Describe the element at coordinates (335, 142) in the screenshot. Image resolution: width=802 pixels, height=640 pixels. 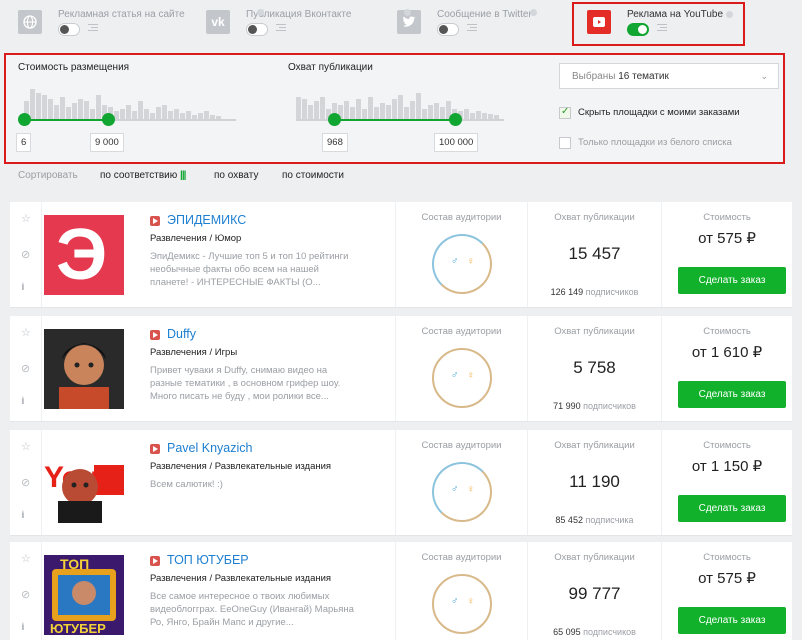
I see `reach-min-value: 968` at that location.